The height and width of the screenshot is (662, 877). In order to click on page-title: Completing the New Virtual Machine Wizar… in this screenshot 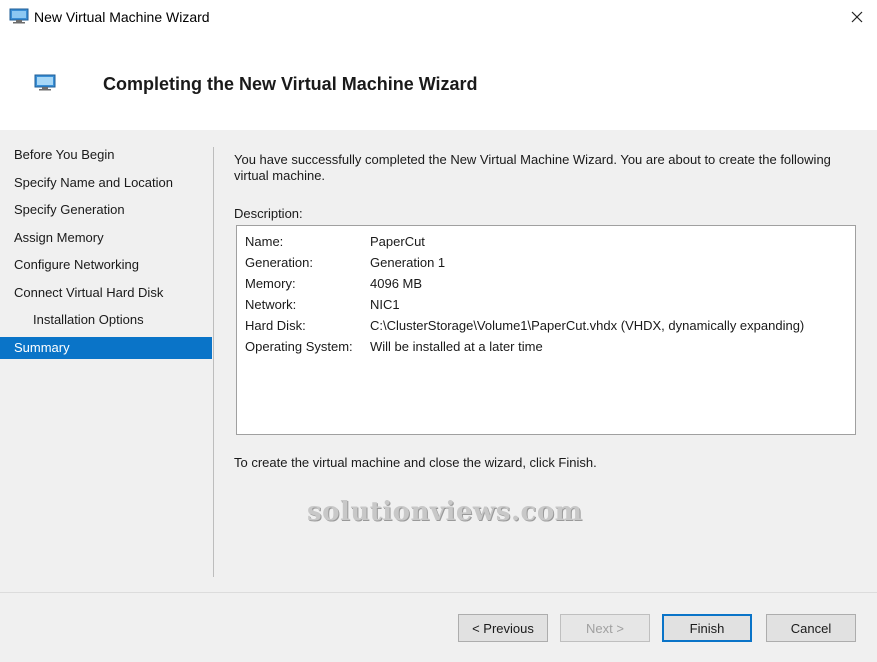, I will do `click(290, 84)`.